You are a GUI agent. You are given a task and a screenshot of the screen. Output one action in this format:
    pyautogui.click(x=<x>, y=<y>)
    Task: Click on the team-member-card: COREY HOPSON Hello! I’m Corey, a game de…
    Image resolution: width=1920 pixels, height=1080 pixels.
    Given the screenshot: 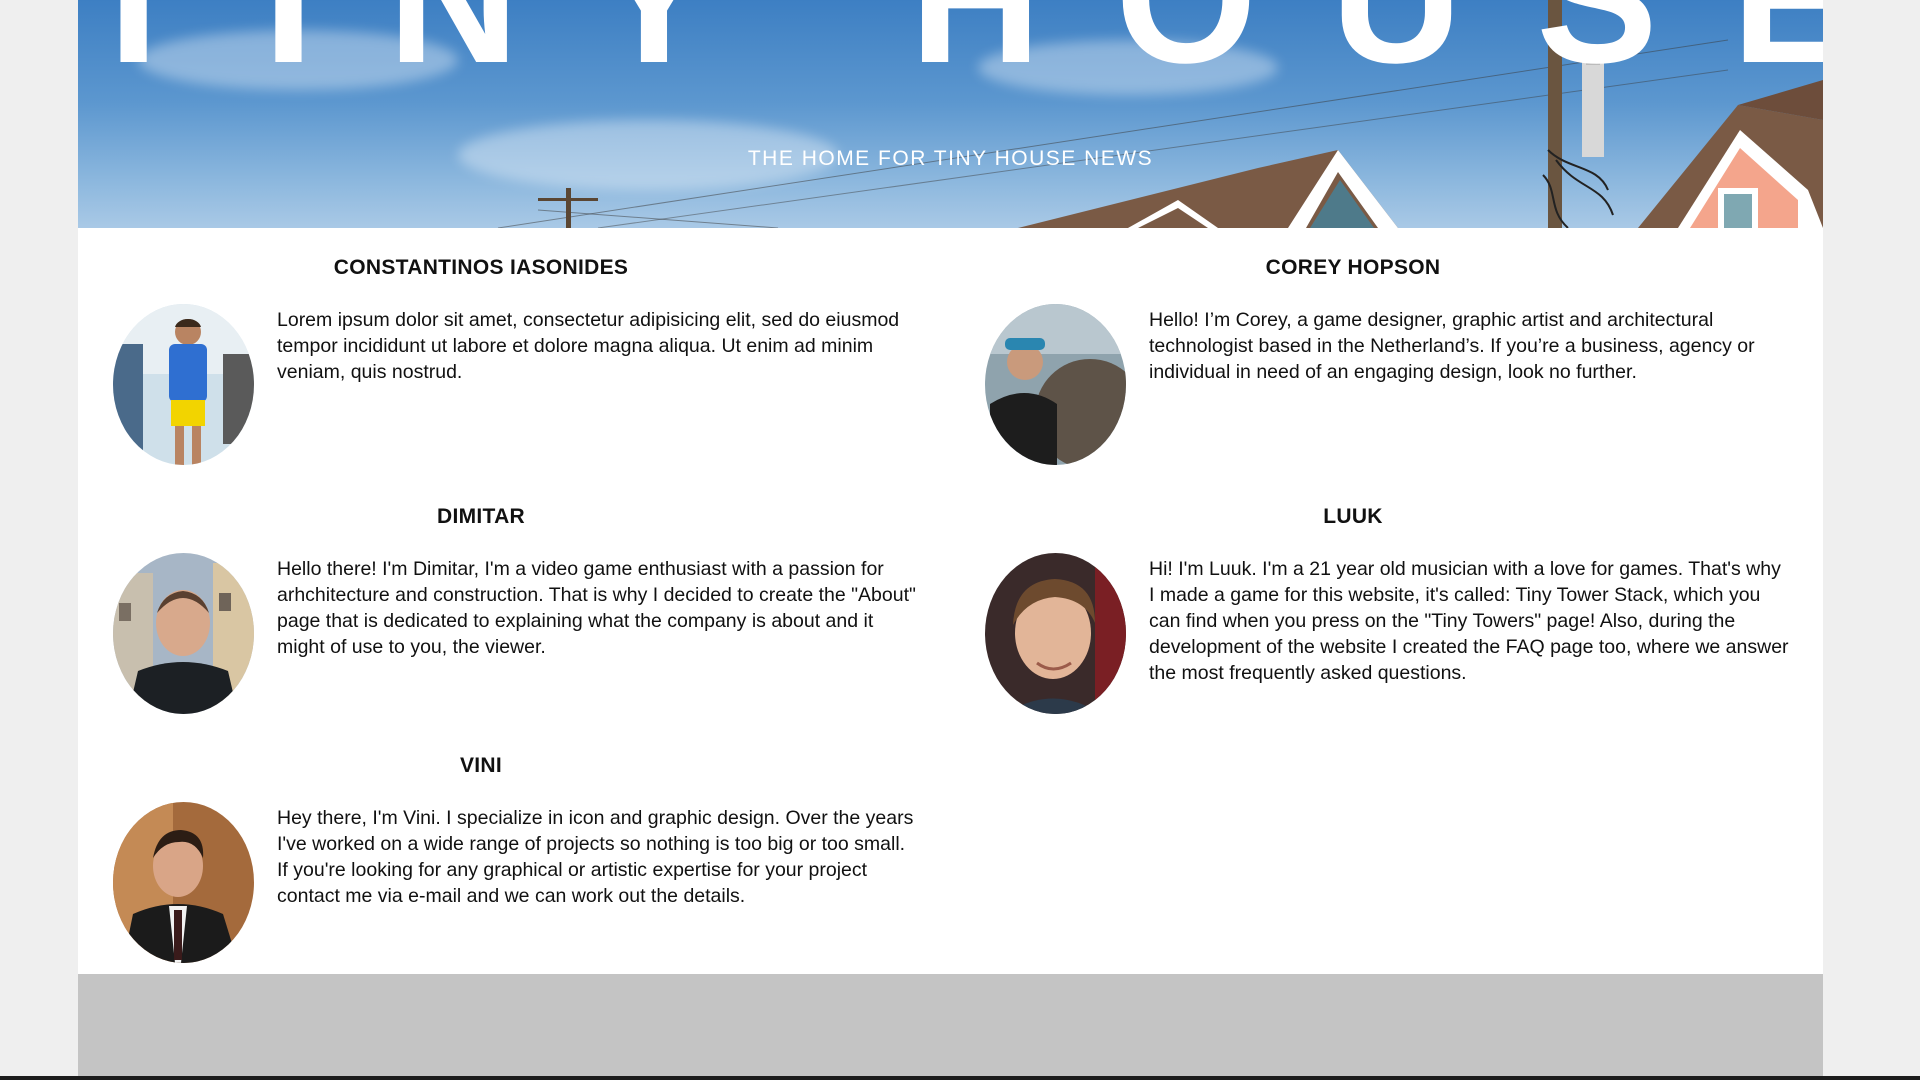 What is the action you would take?
    pyautogui.click(x=1353, y=376)
    